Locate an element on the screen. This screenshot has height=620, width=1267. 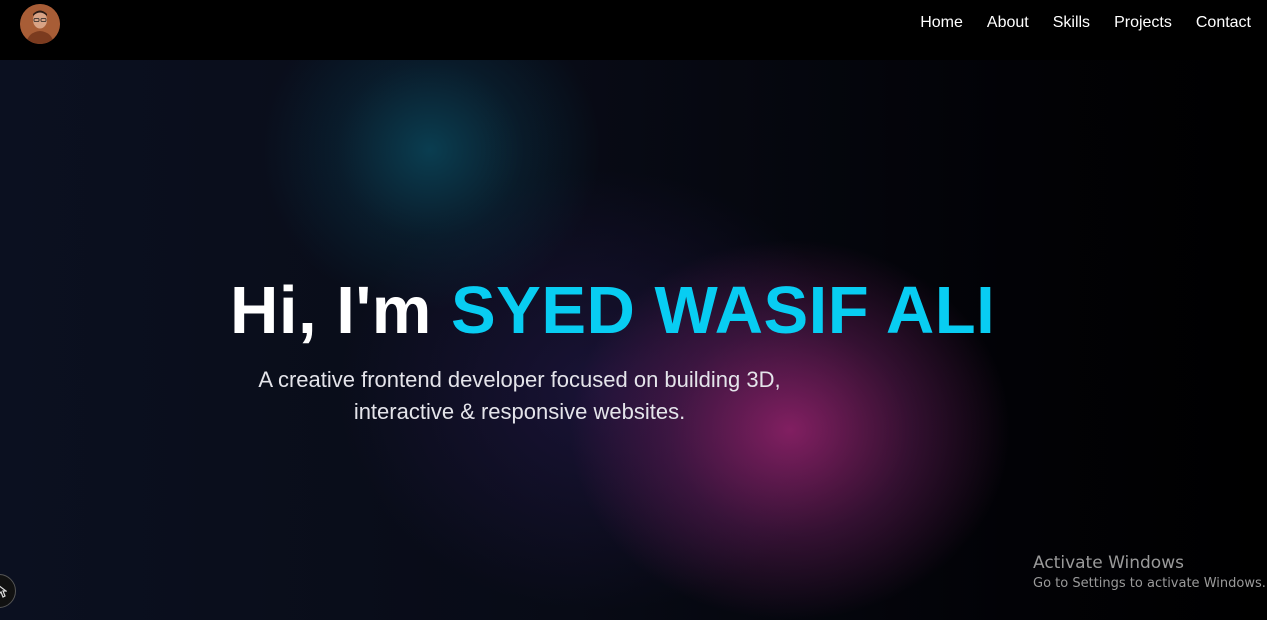
hero-greeting: Hi, I'm is located at coordinates (340, 310).